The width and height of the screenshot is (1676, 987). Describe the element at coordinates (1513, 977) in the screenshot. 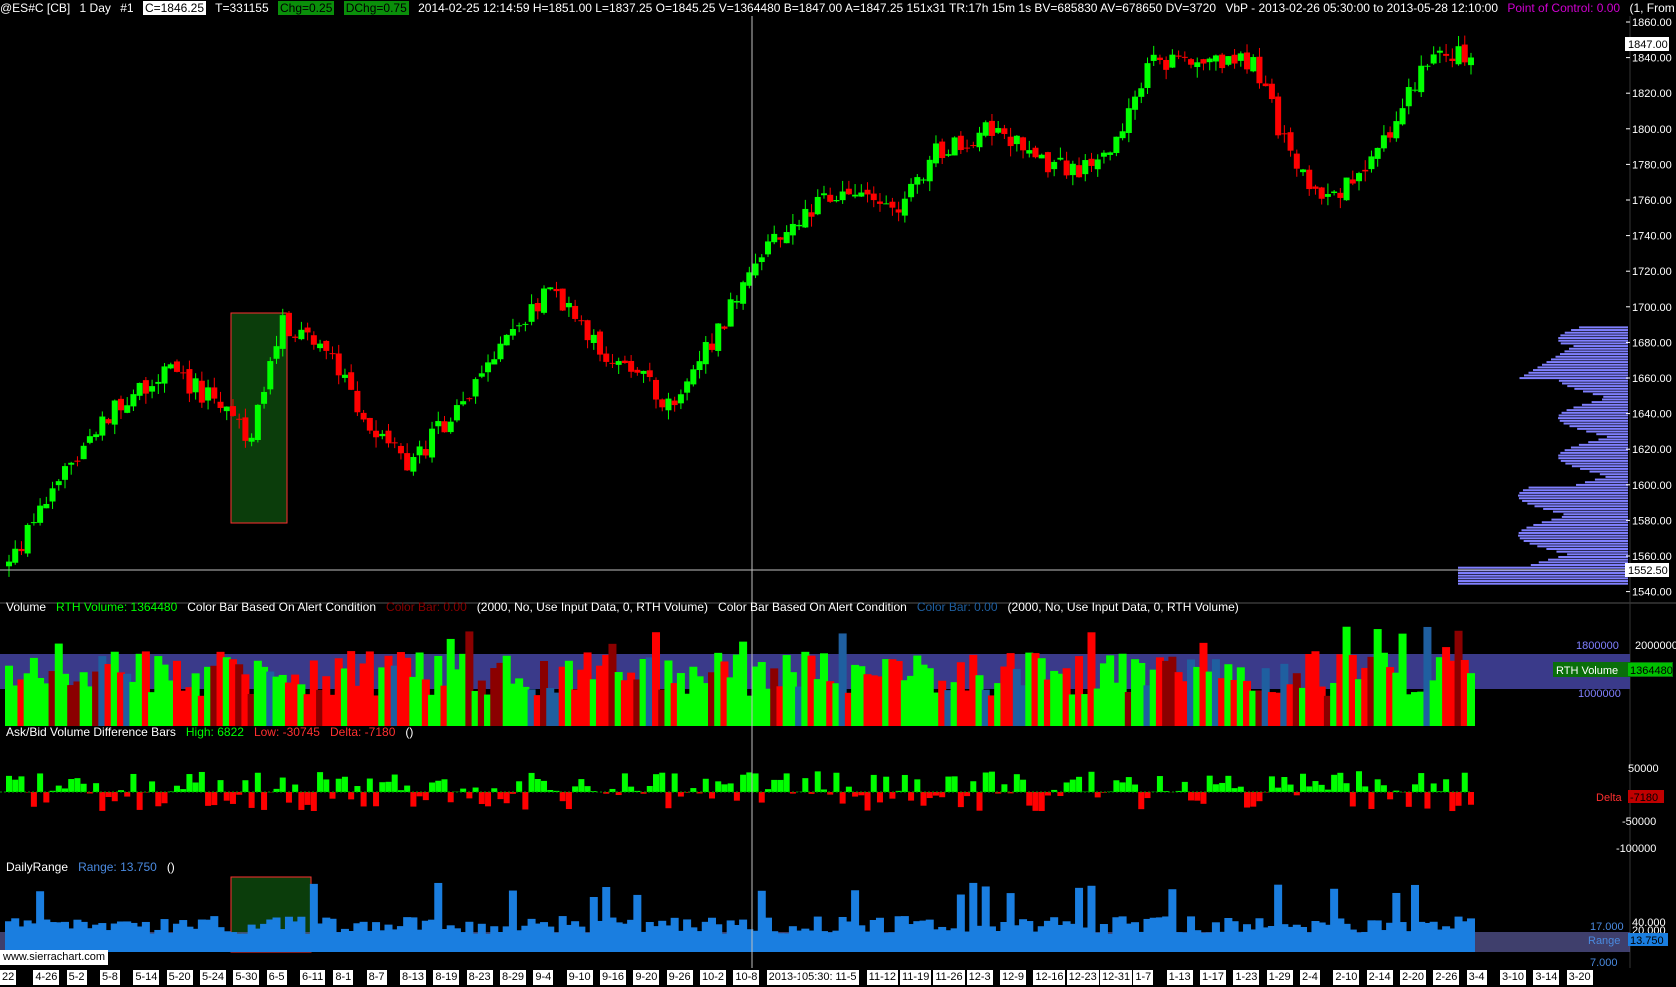

I see `date-label: 3-10` at that location.